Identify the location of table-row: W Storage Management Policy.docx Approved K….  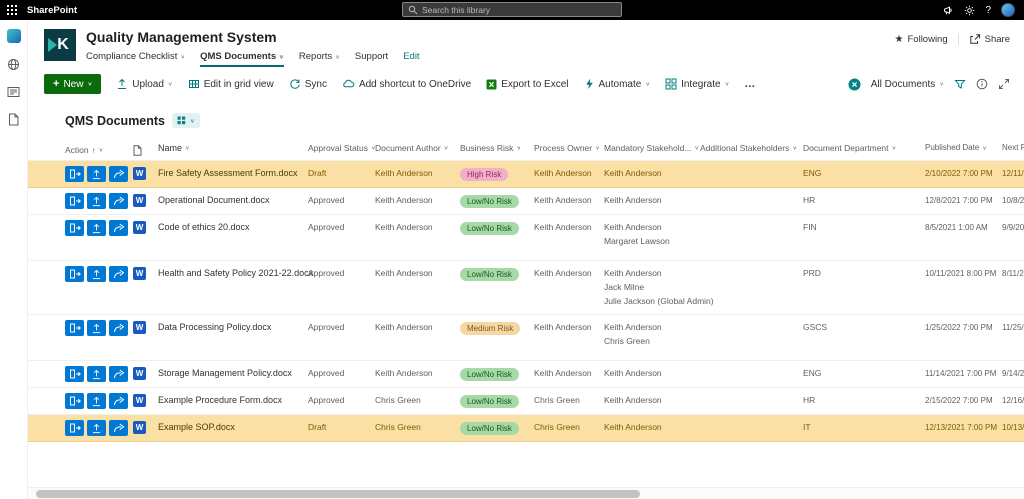
(526, 374).